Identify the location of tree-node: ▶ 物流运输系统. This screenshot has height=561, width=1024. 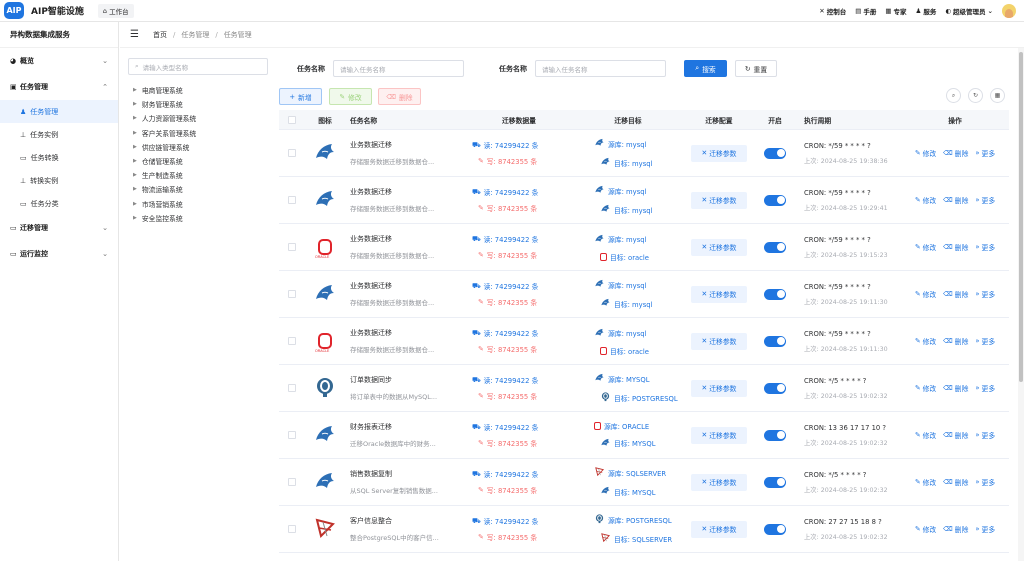
(199, 189).